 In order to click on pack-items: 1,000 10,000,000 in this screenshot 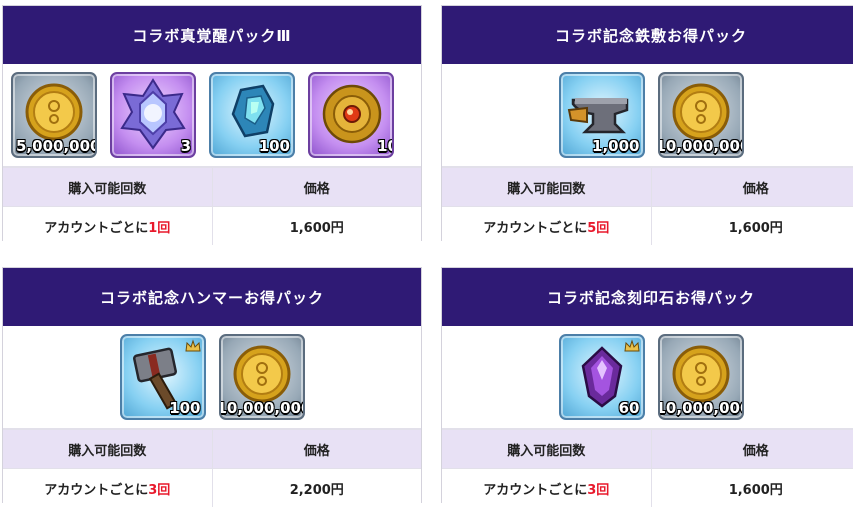, I will do `click(647, 115)`.